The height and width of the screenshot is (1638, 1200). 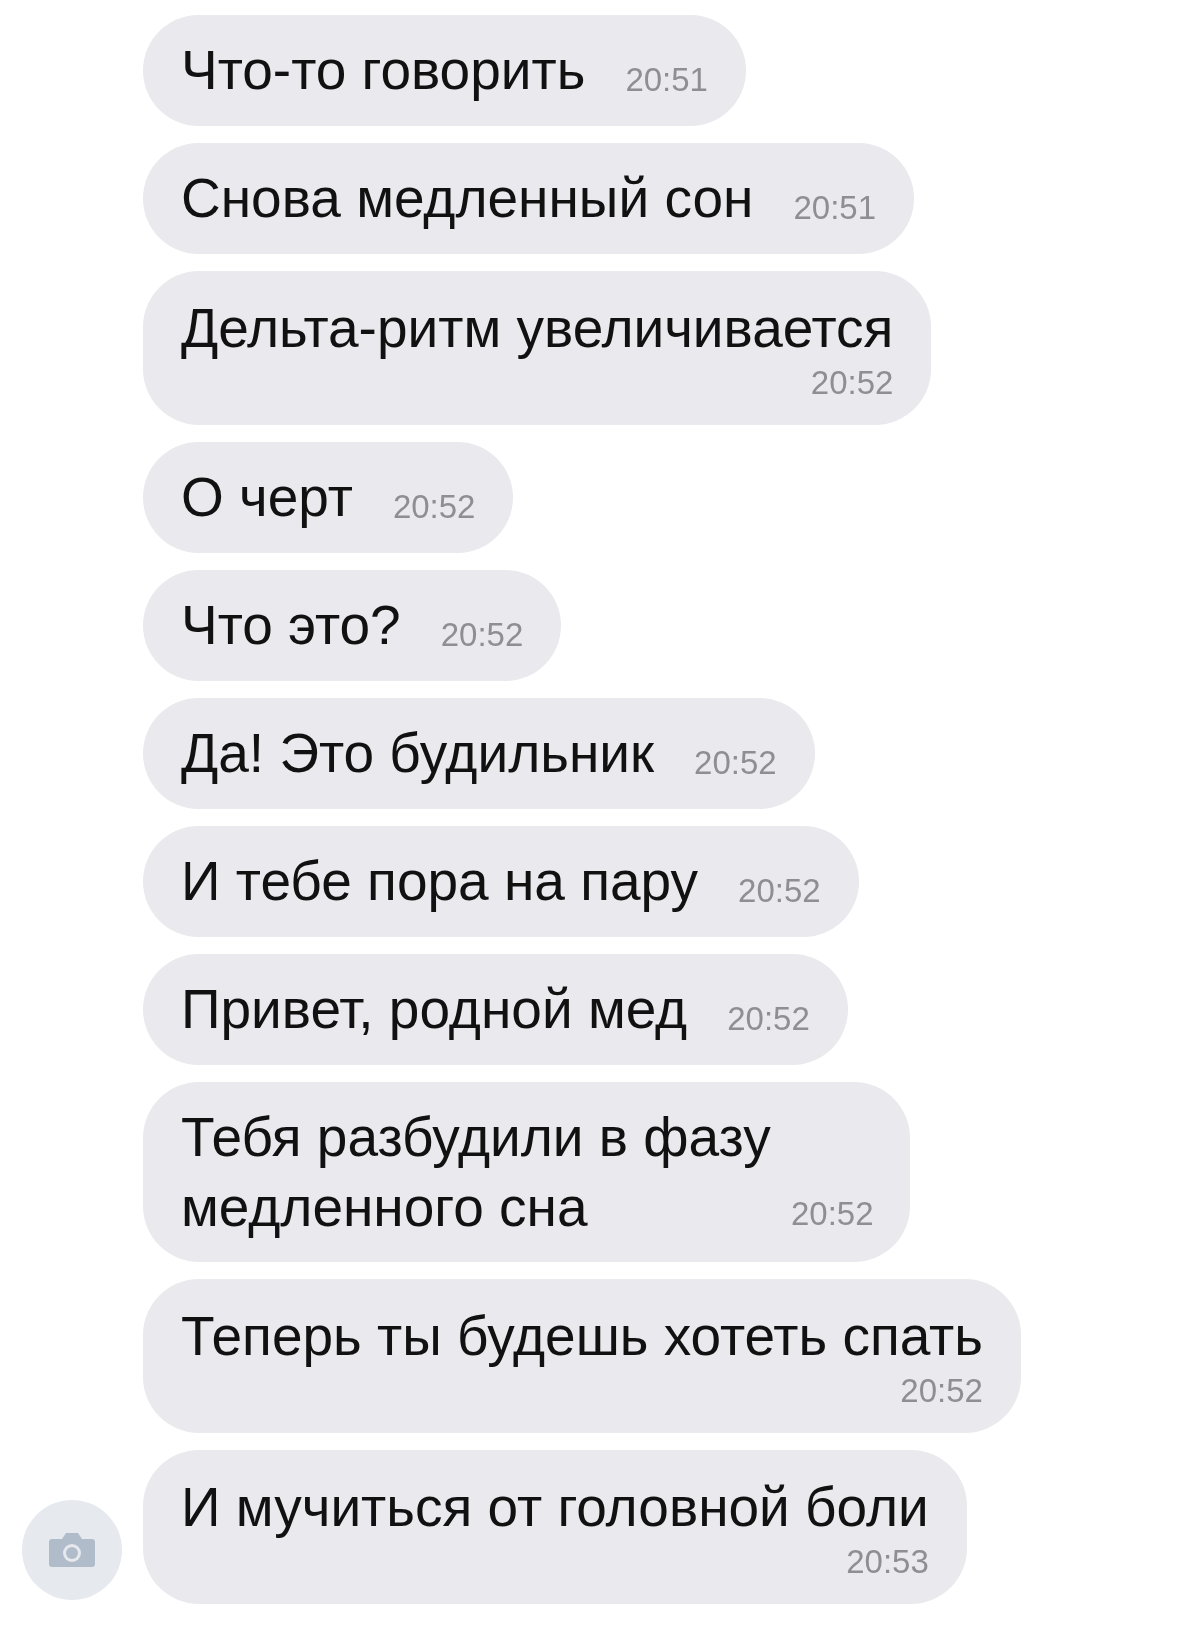 What do you see at coordinates (418, 754) in the screenshot?
I see `message-text: Да! Это будильник` at bounding box center [418, 754].